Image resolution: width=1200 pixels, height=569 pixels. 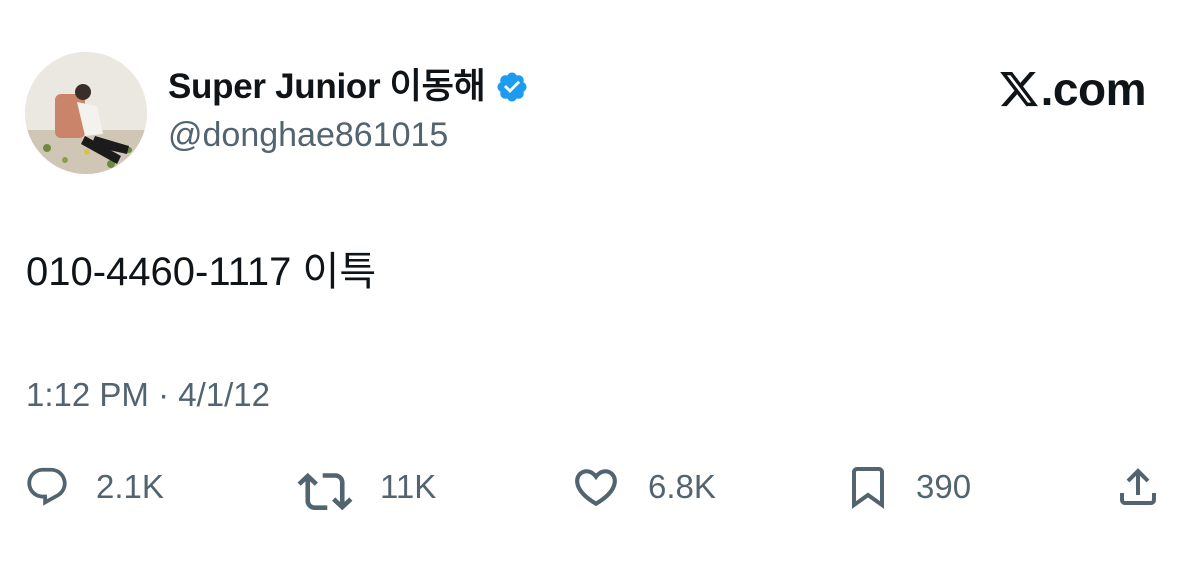 What do you see at coordinates (643, 487) in the screenshot?
I see `like-button: 6.8K` at bounding box center [643, 487].